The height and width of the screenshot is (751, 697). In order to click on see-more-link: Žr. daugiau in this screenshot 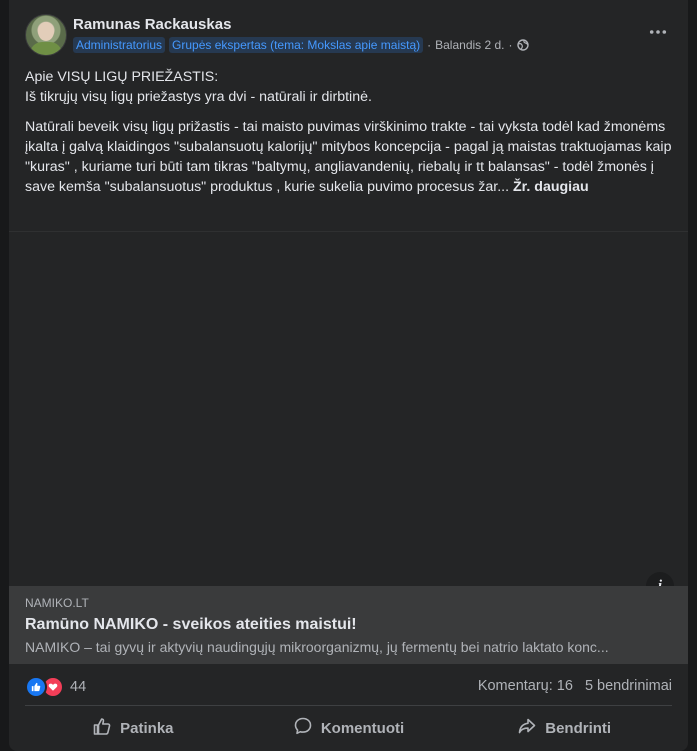, I will do `click(551, 187)`.